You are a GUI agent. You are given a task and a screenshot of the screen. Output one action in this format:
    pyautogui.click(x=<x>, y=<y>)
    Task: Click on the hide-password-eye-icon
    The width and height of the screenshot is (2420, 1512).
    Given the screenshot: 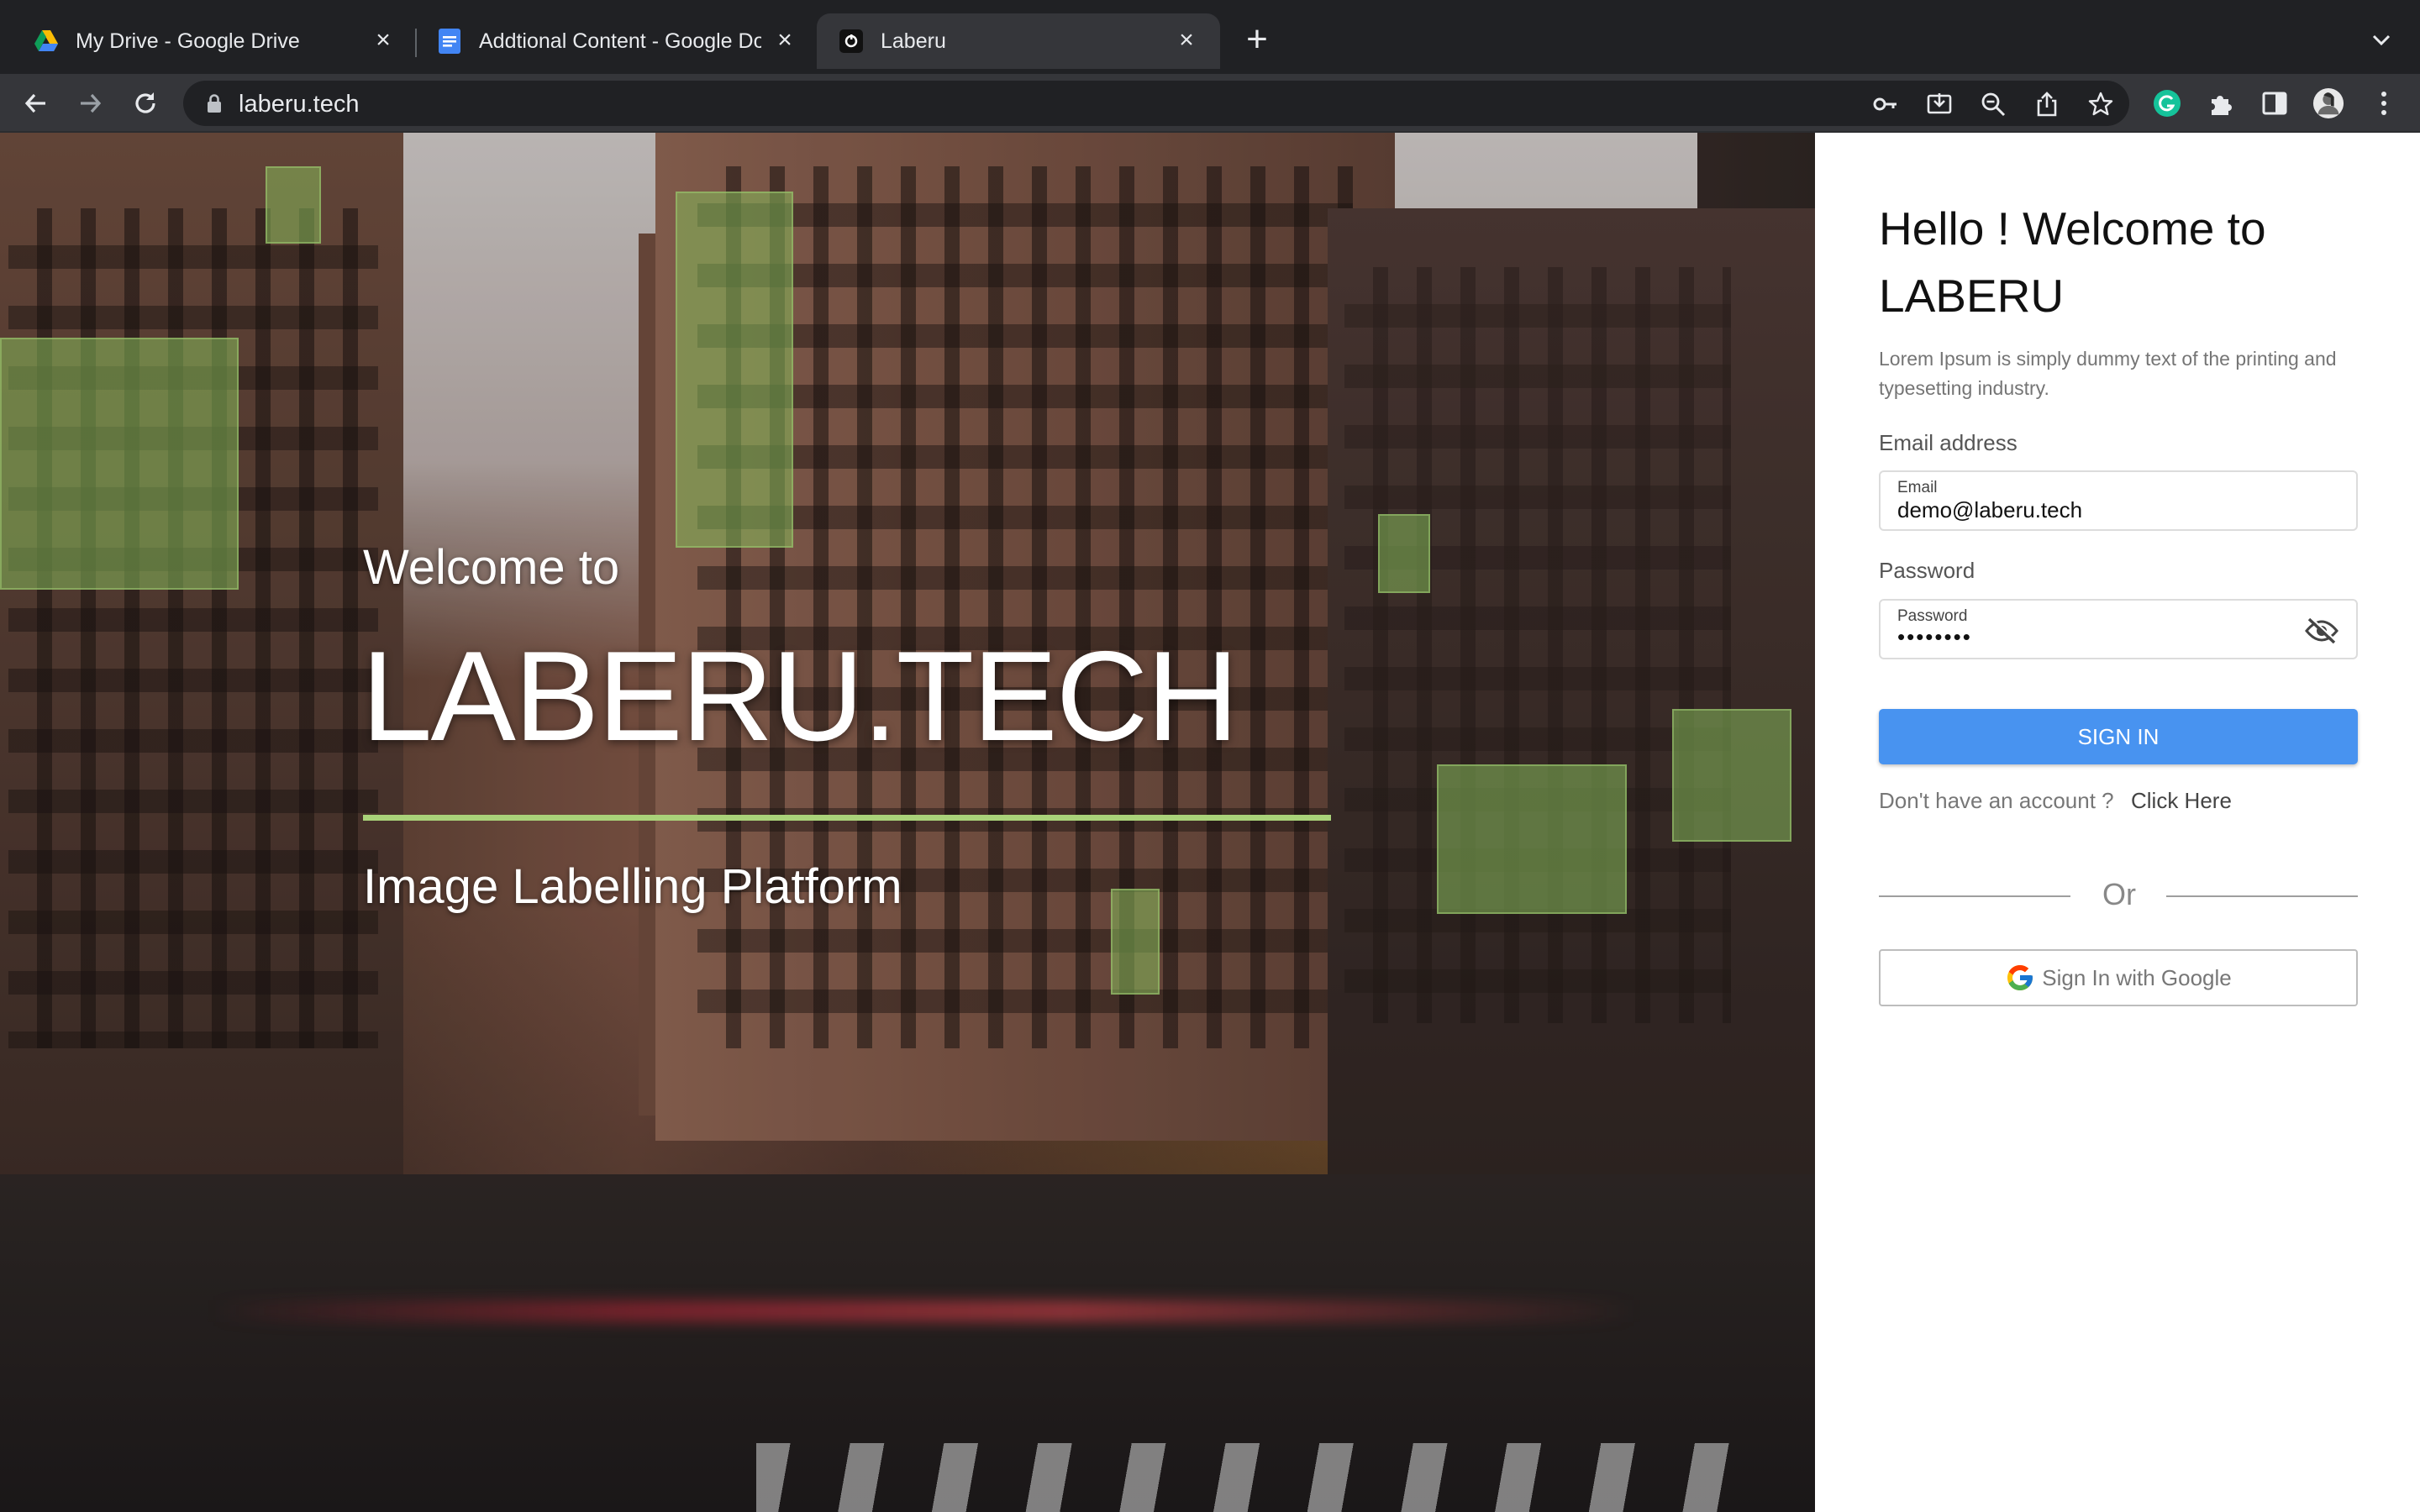 What is the action you would take?
    pyautogui.click(x=2322, y=631)
    